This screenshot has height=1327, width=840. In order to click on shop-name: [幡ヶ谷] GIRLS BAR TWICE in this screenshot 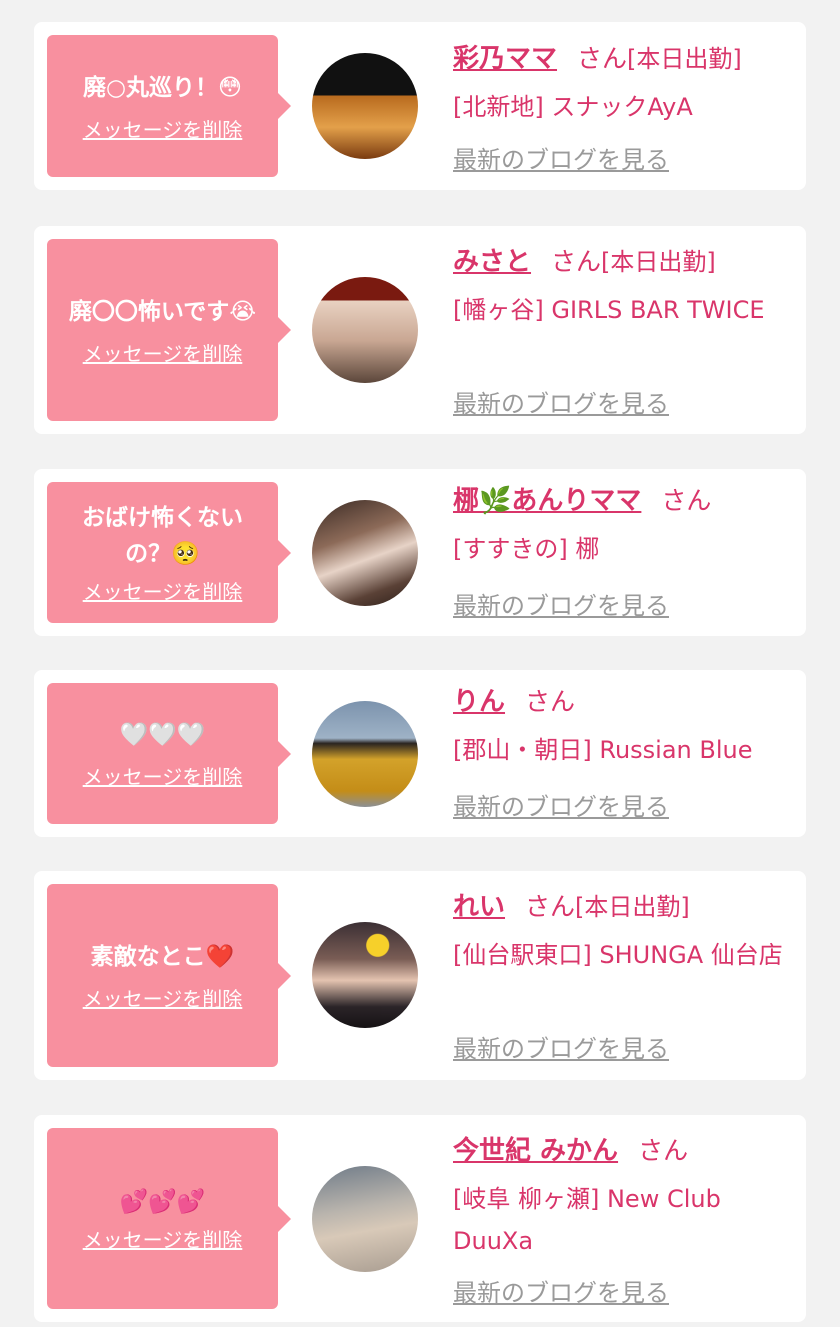, I will do `click(609, 310)`.